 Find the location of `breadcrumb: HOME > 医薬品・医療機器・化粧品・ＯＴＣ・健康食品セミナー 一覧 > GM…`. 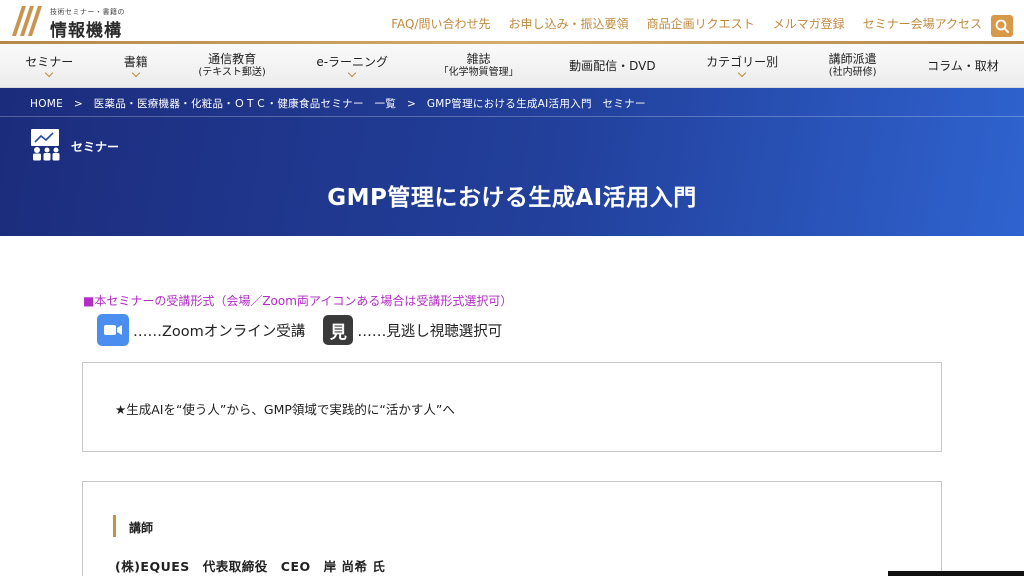

breadcrumb: HOME > 医薬品・医療機器・化粧品・ＯＴＣ・健康食品セミナー 一覧 > GM… is located at coordinates (338, 103).